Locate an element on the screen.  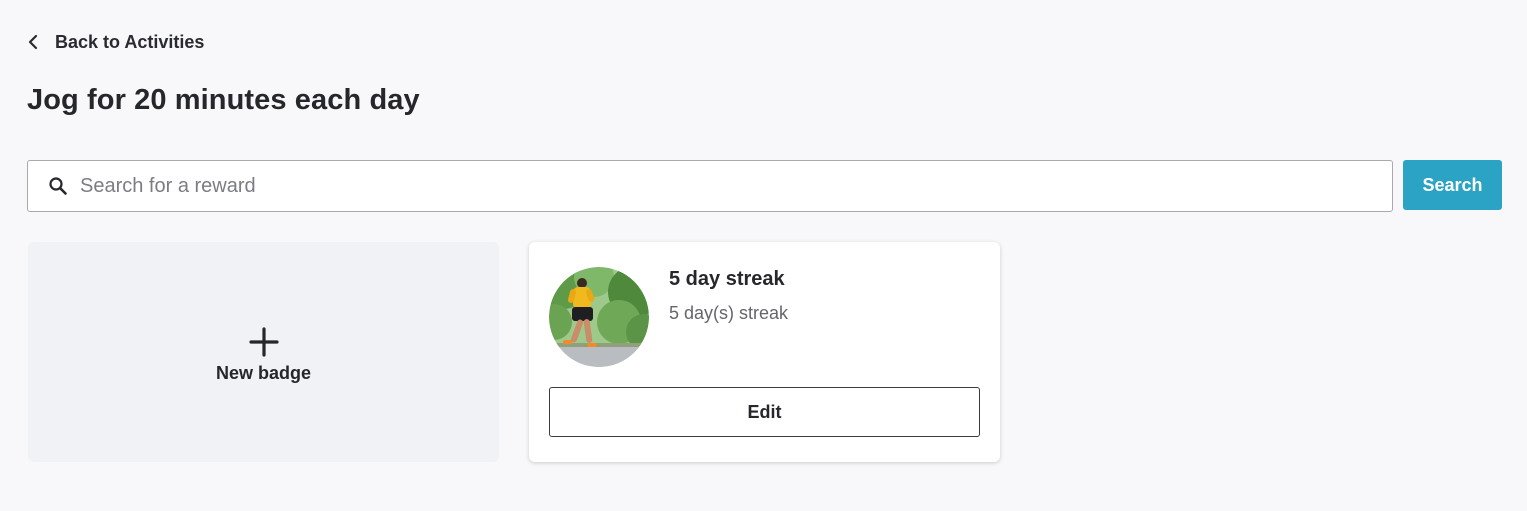
badge-card: 5 day streak 5 day(s) streak Edit is located at coordinates (764, 352).